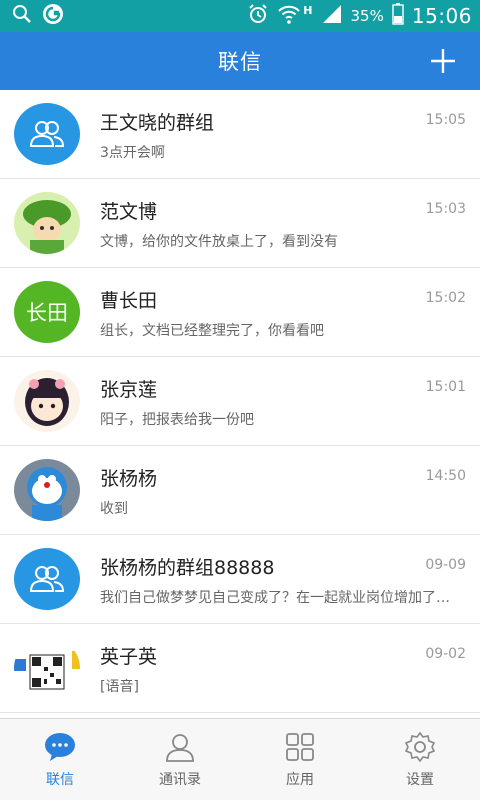 Image resolution: width=480 pixels, height=800 pixels. What do you see at coordinates (240, 490) in the screenshot?
I see `conversation-row: 张杨杨 收到 14:50` at bounding box center [240, 490].